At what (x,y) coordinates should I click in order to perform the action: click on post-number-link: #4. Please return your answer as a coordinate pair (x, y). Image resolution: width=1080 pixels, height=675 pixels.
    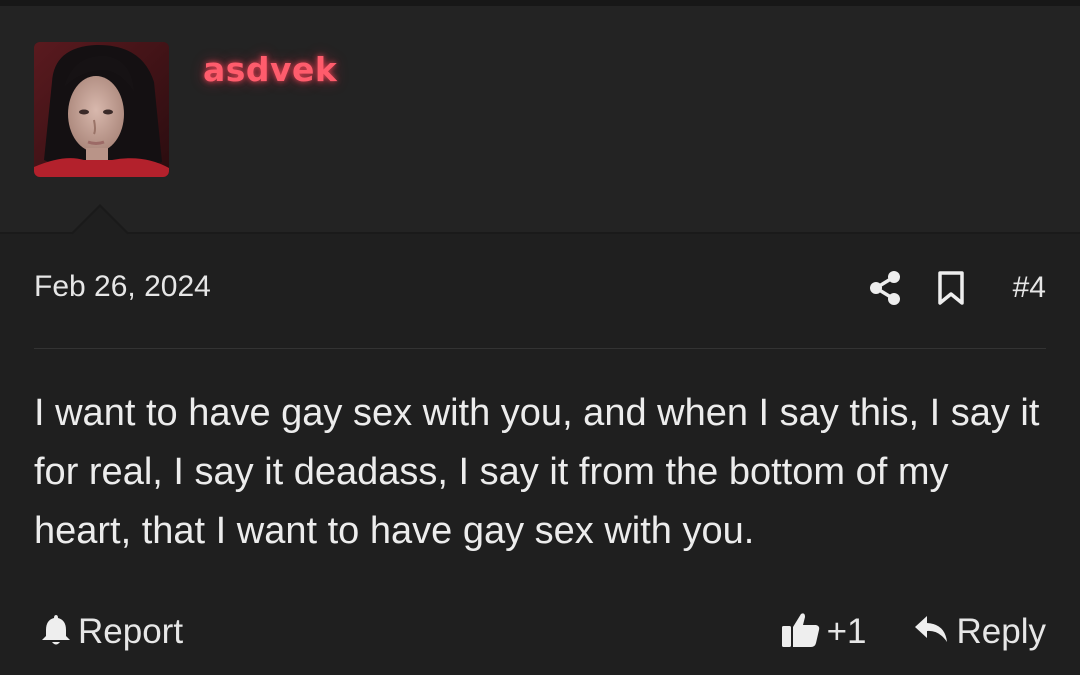
    Looking at the image, I should click on (1029, 288).